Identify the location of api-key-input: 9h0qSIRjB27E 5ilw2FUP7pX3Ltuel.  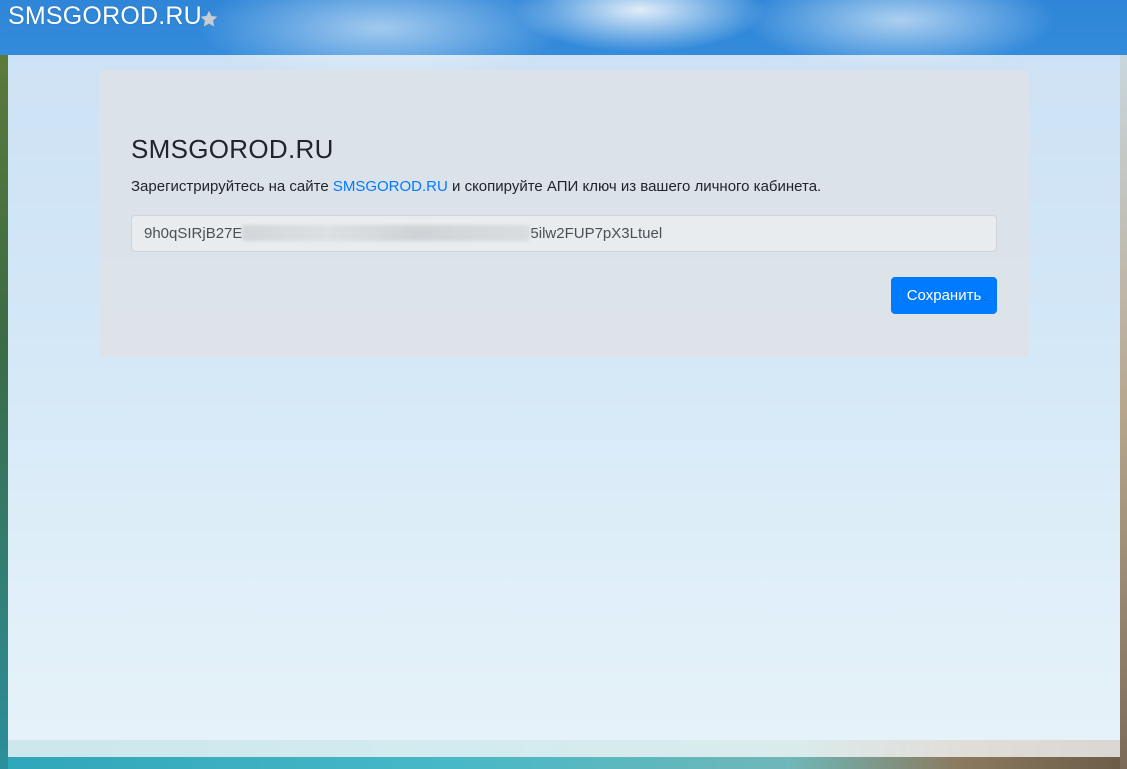
(564, 233).